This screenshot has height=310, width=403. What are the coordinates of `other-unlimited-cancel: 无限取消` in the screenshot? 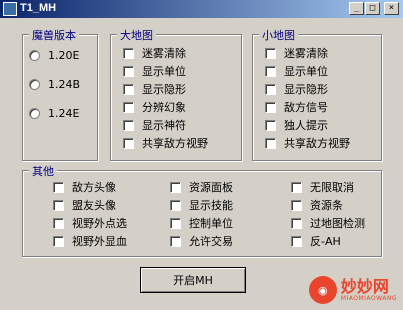 It's located at (322, 187).